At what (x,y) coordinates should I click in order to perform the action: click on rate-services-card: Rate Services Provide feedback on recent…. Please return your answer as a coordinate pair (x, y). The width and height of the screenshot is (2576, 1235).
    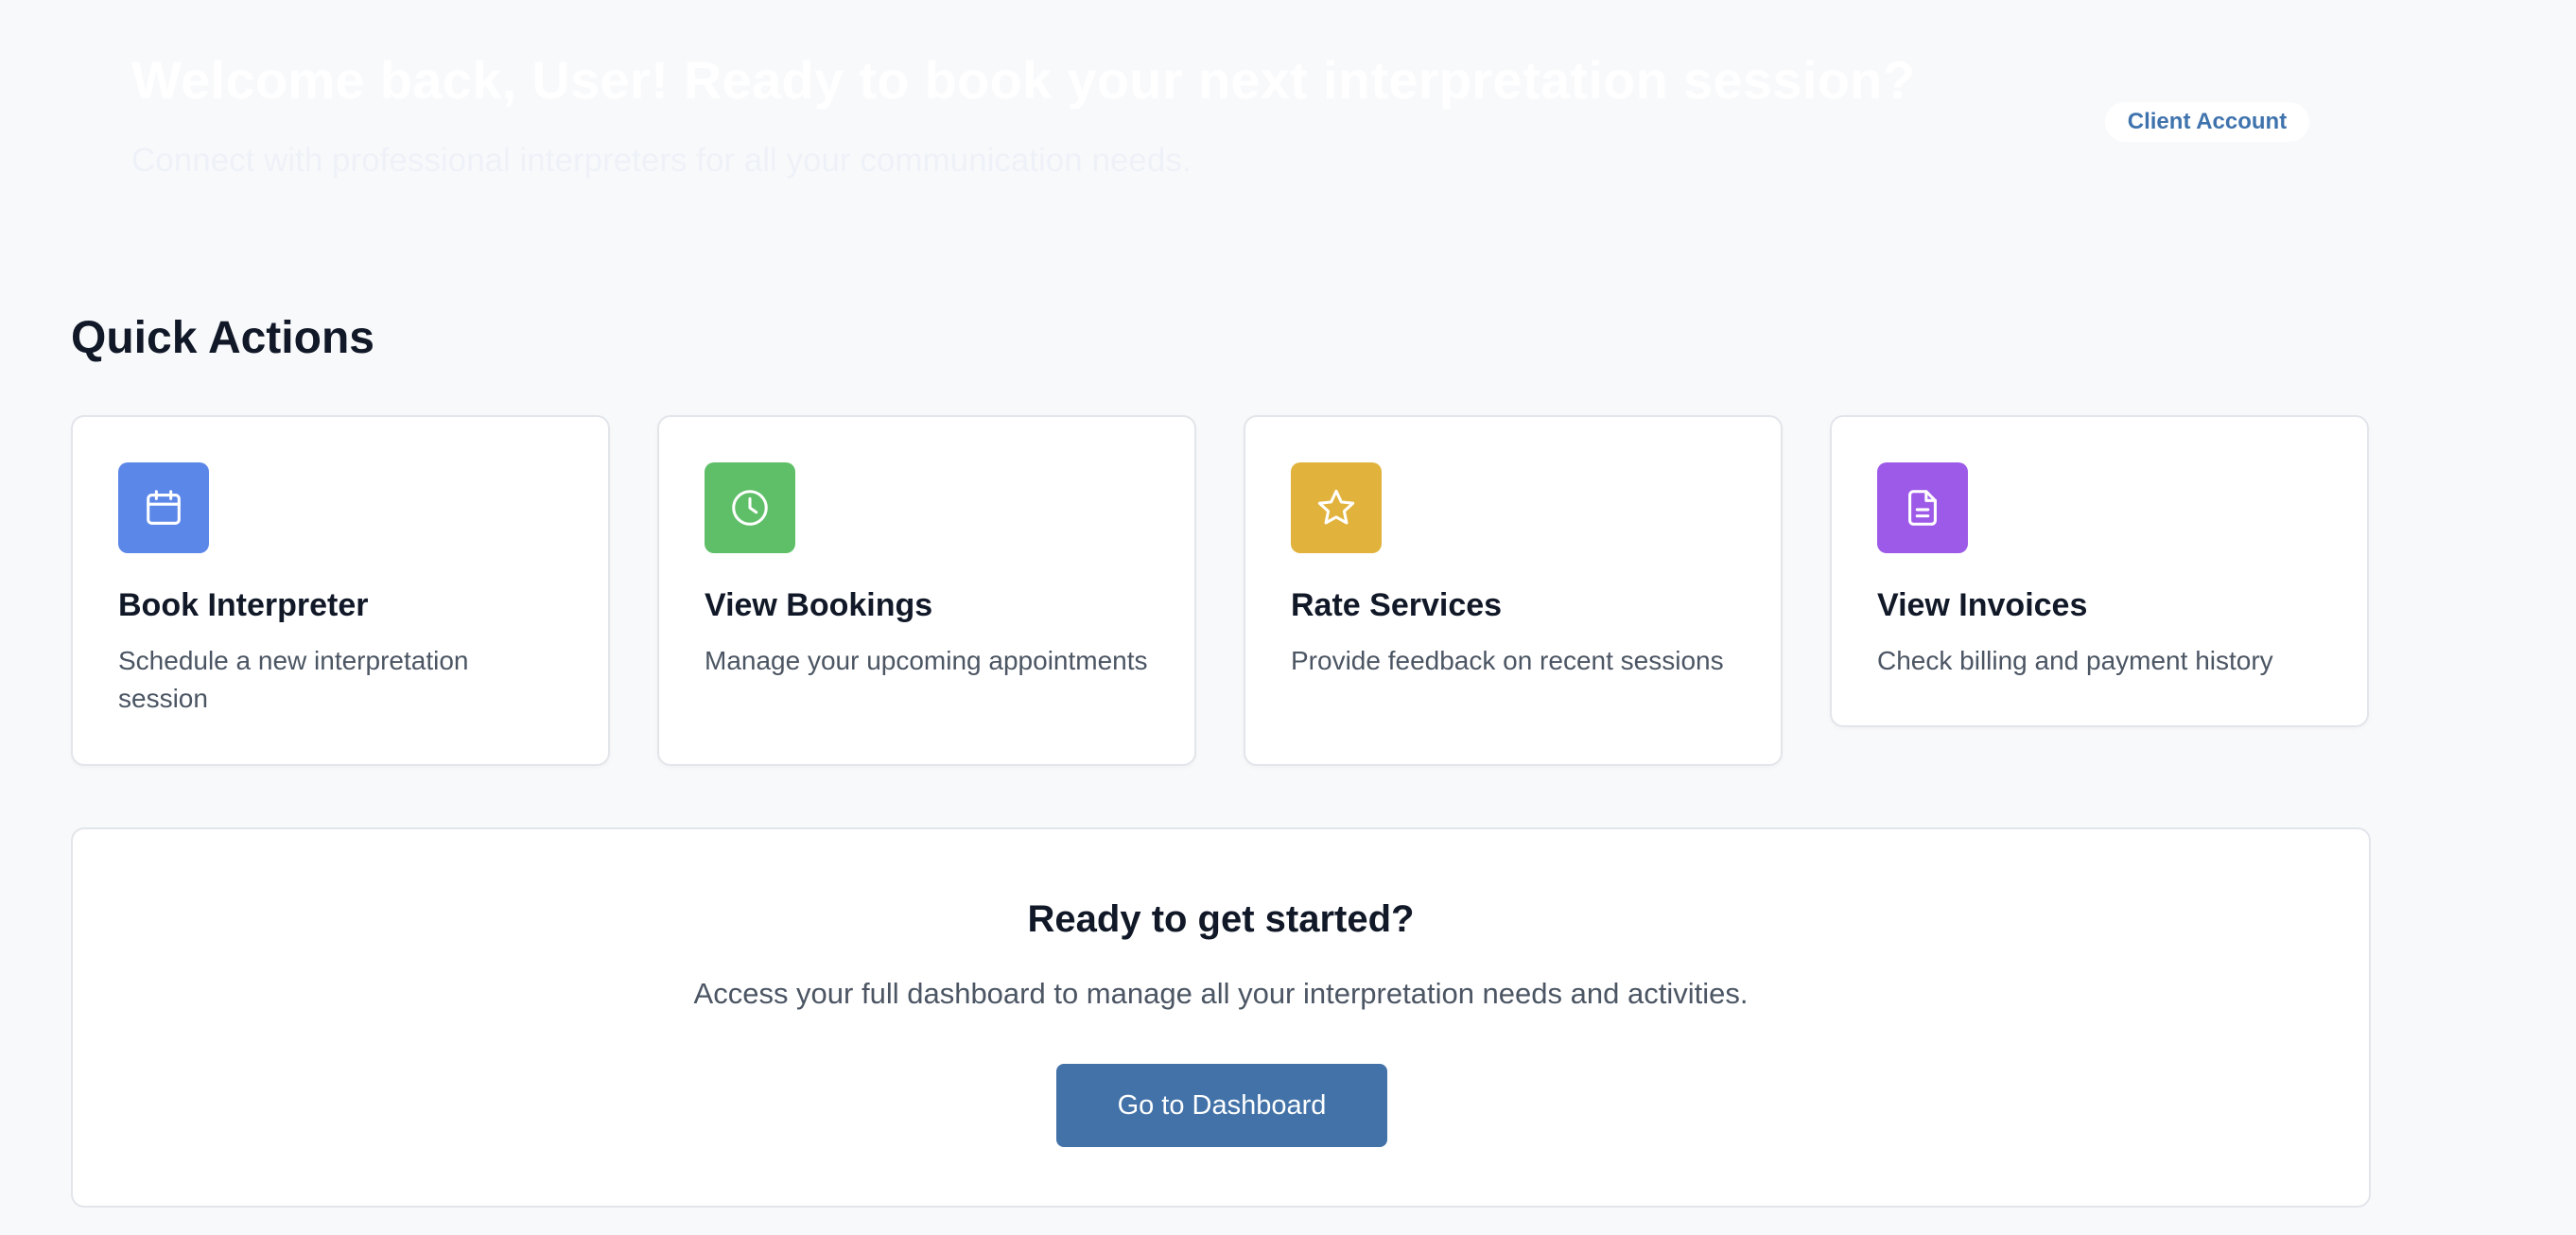
    Looking at the image, I should click on (1513, 591).